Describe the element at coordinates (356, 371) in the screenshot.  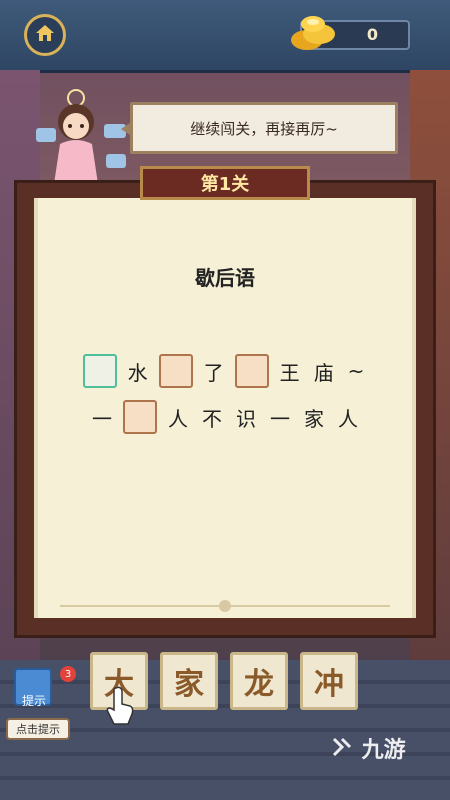
I see `puzzle-char: ~` at that location.